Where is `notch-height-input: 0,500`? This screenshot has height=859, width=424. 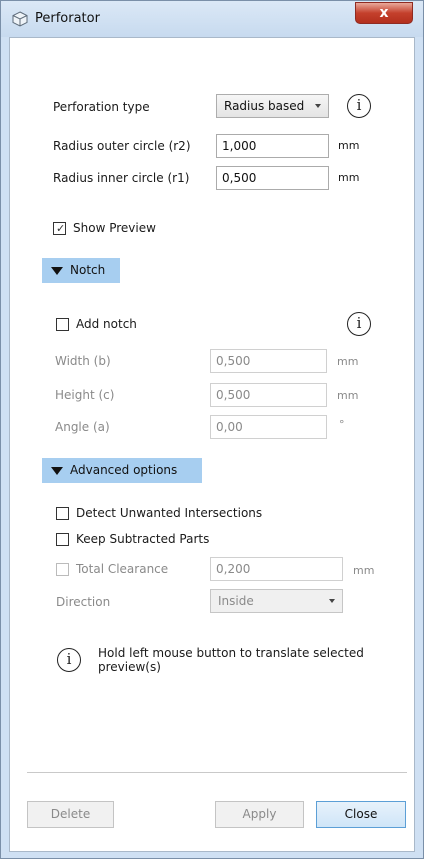 notch-height-input: 0,500 is located at coordinates (268, 395).